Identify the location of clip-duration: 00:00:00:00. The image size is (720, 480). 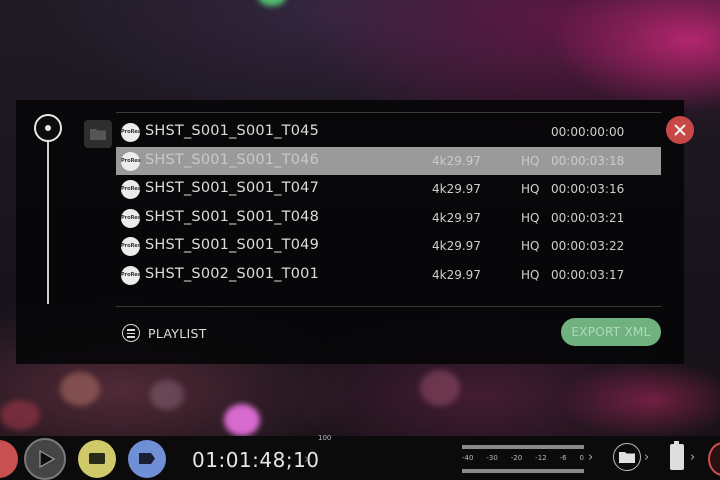
(588, 132).